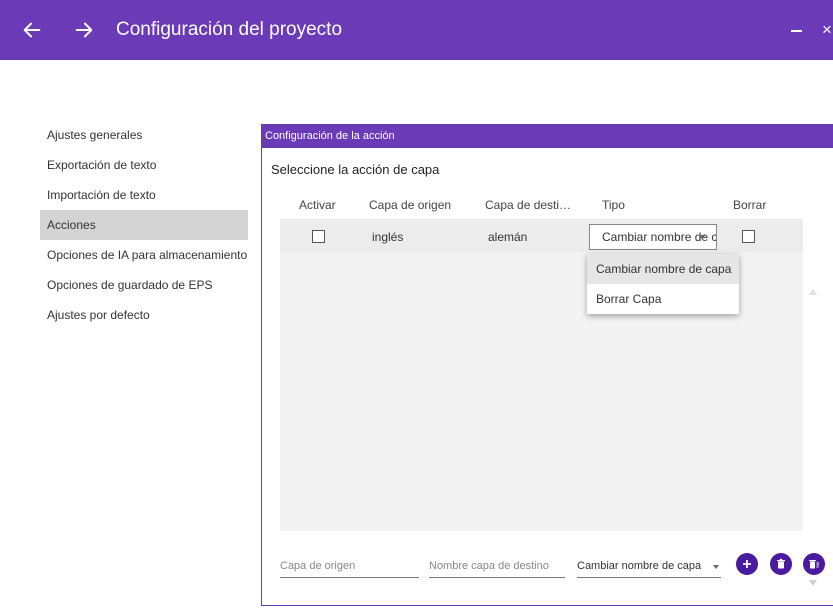  What do you see at coordinates (144, 285) in the screenshot?
I see `sidebar-item-opciones-eps: Opciones de guardado de EPS` at bounding box center [144, 285].